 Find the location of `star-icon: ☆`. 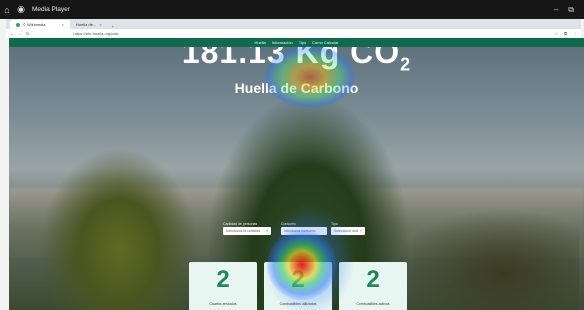

star-icon: ☆ is located at coordinates (557, 33).